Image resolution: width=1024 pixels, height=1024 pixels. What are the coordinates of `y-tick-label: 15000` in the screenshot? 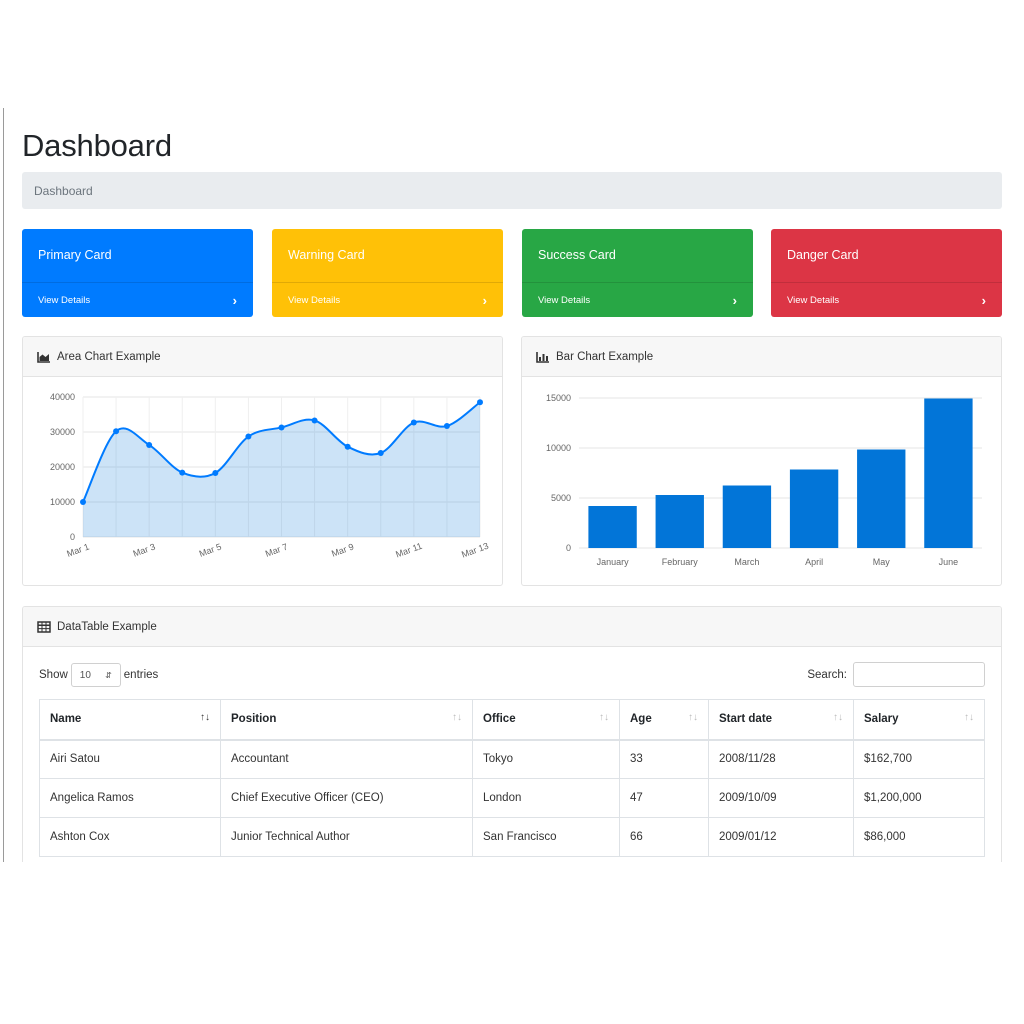 It's located at (558, 398).